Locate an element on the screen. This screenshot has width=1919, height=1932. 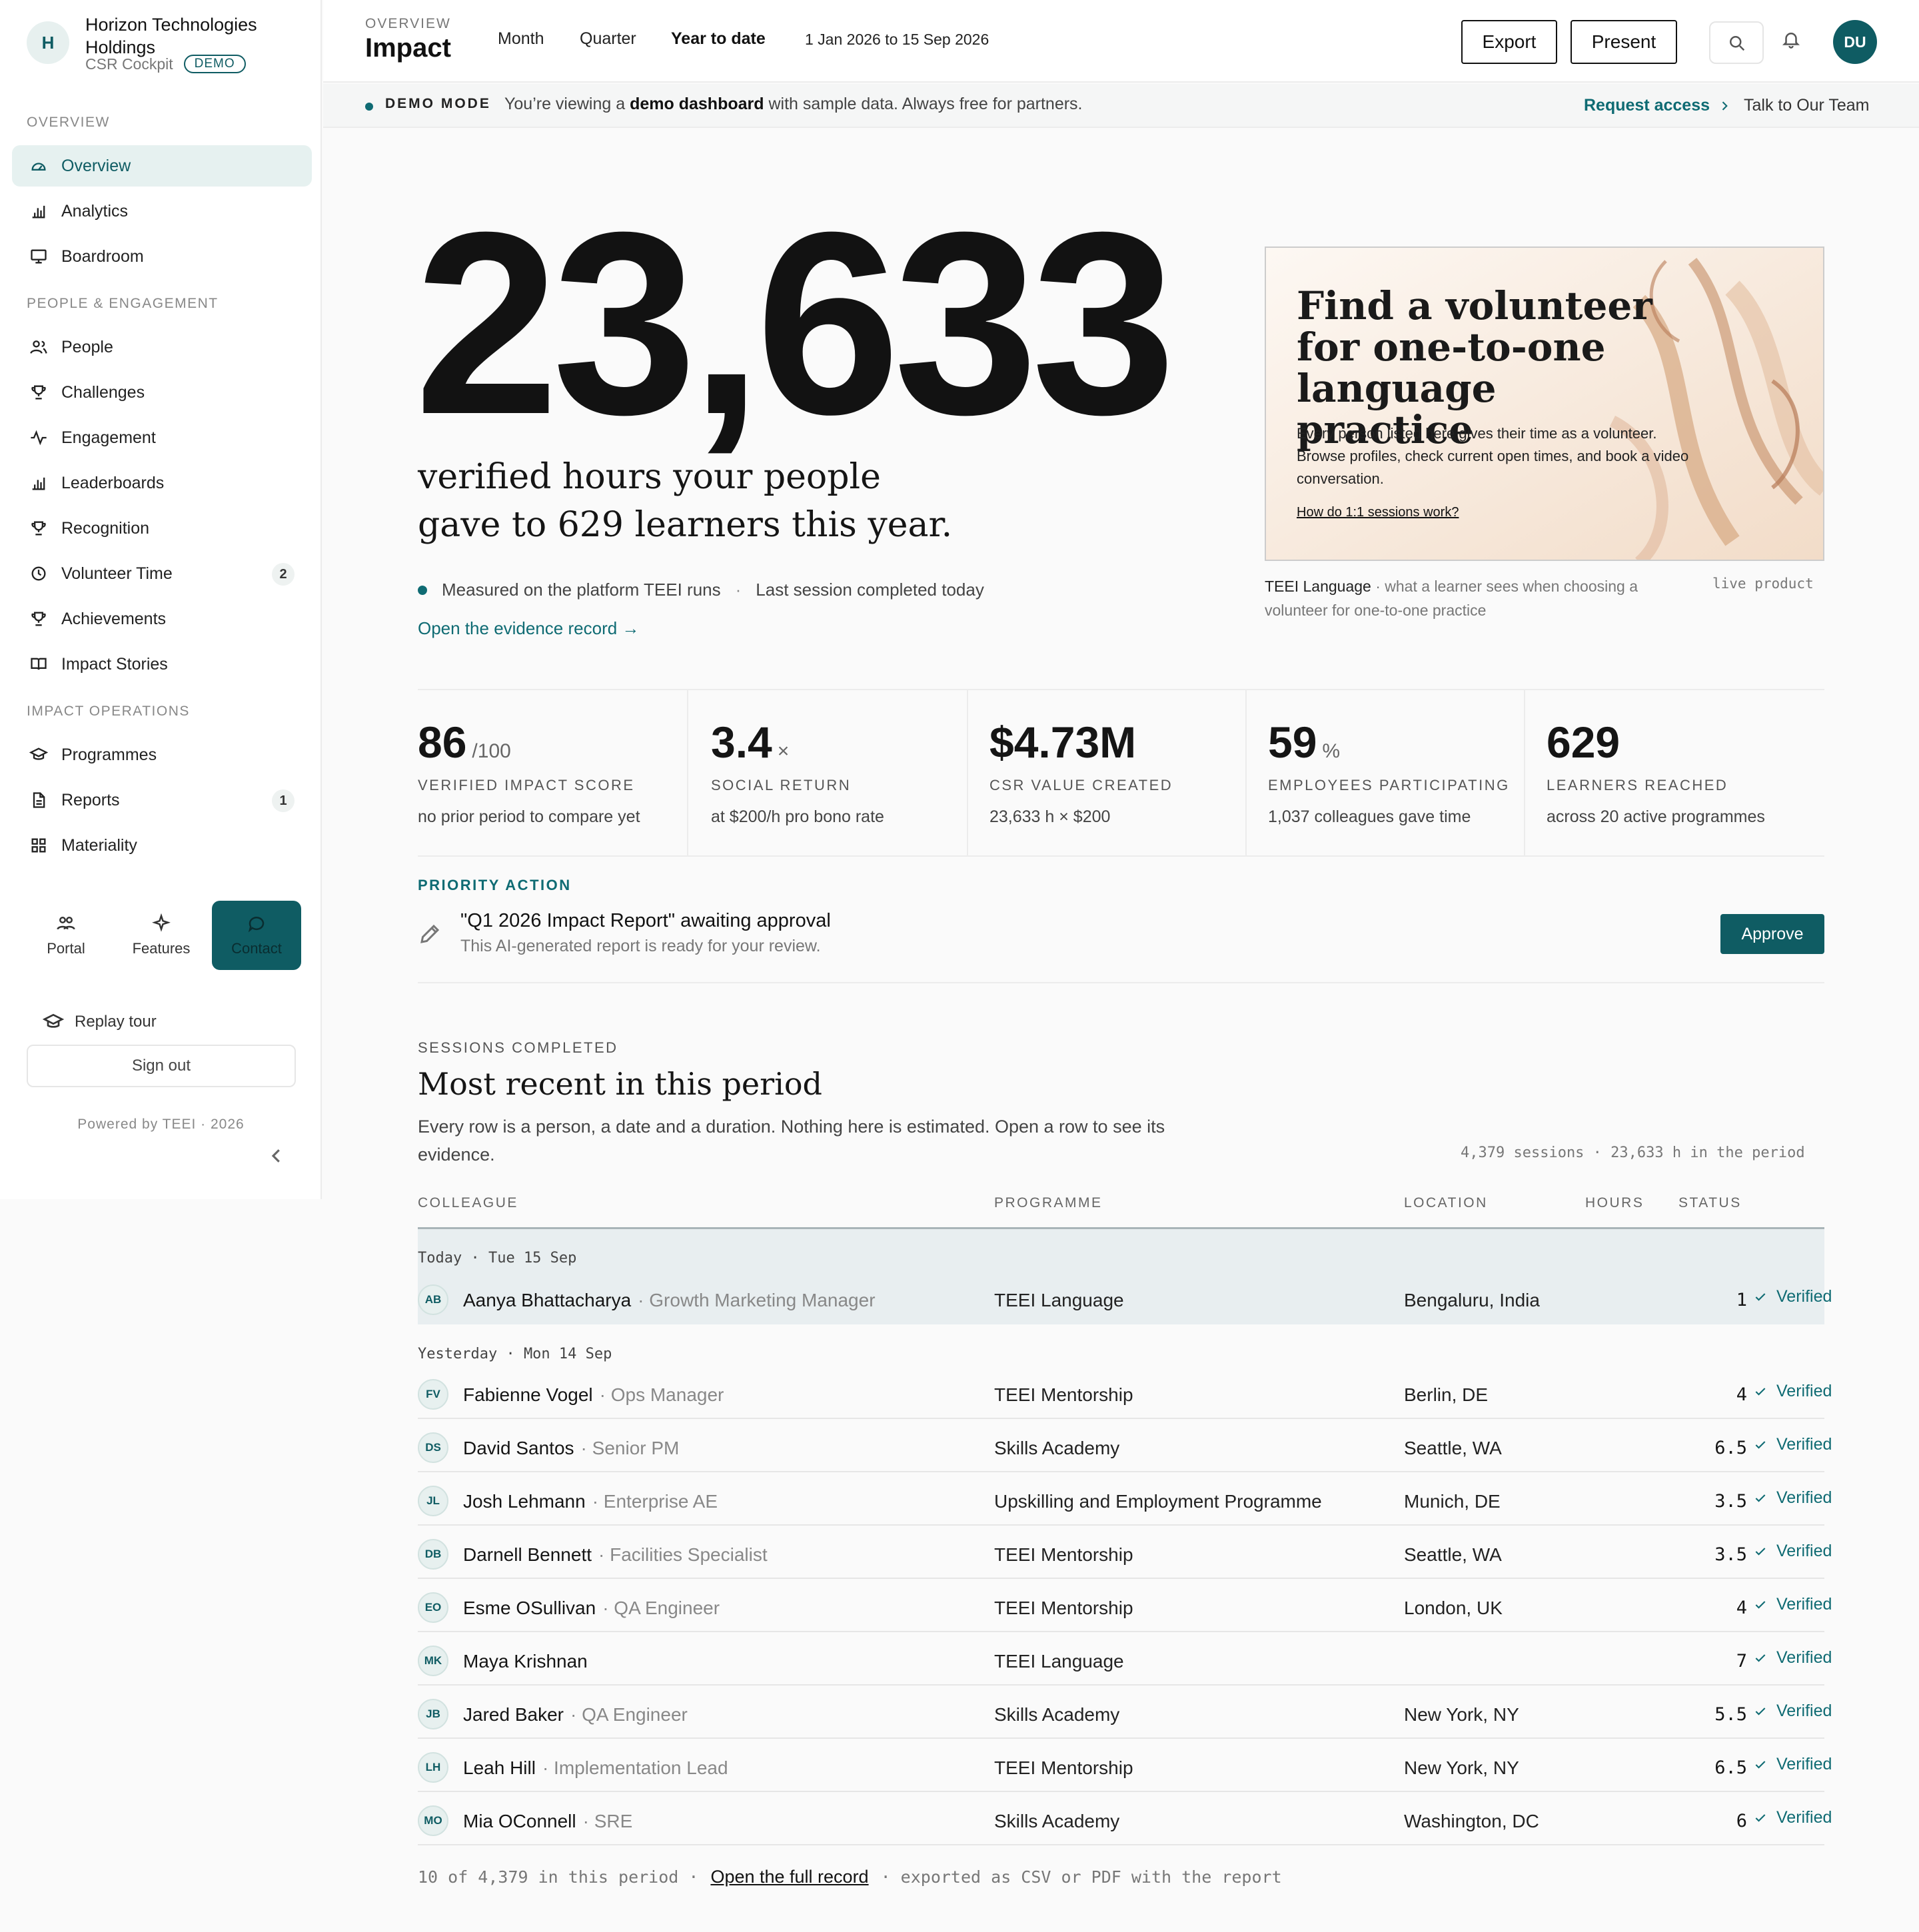
page-title: Impact is located at coordinates (408, 48).